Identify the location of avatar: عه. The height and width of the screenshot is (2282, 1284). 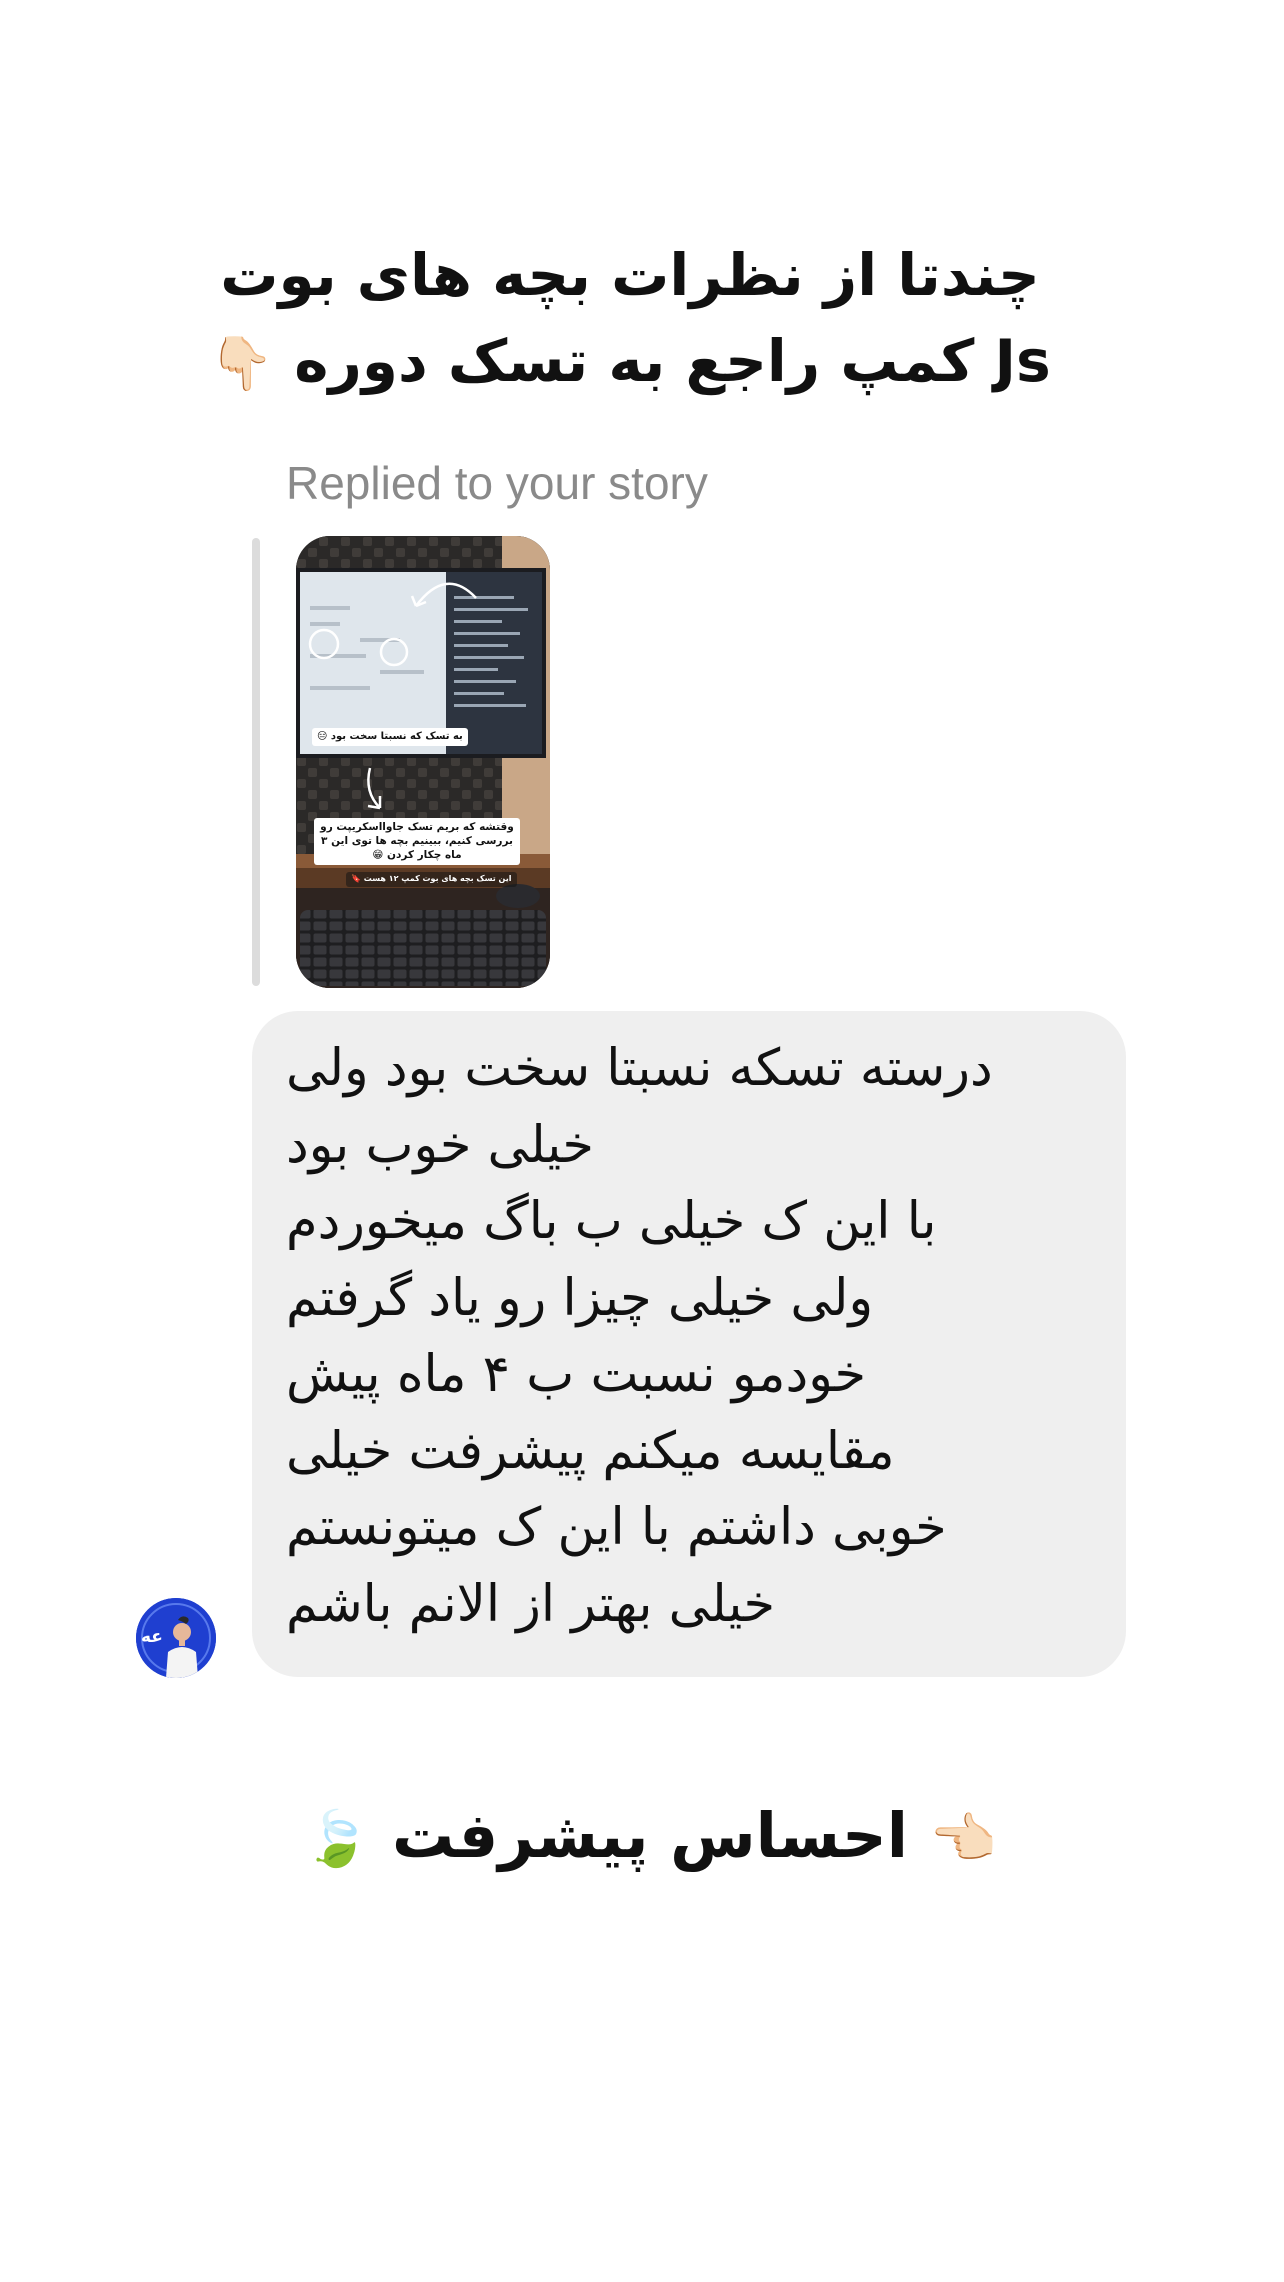
(176, 1638).